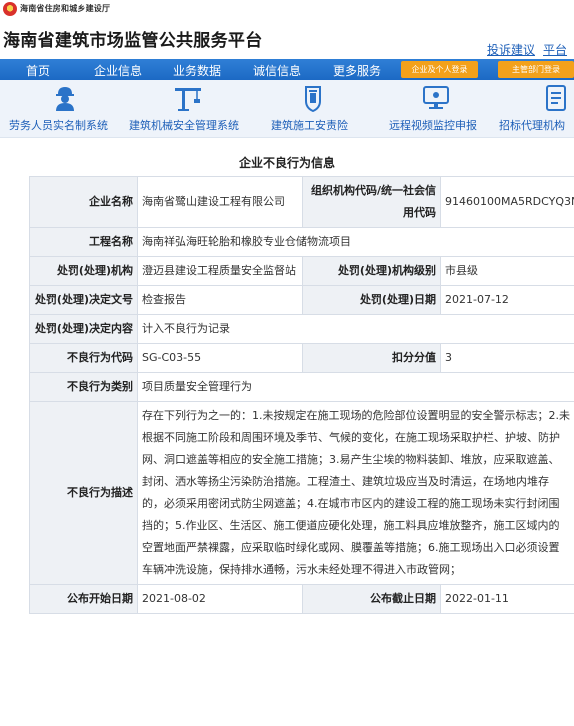  Describe the element at coordinates (83, 329) in the screenshot. I see `decision-content-label: 处罚(处理)决定内容` at that location.